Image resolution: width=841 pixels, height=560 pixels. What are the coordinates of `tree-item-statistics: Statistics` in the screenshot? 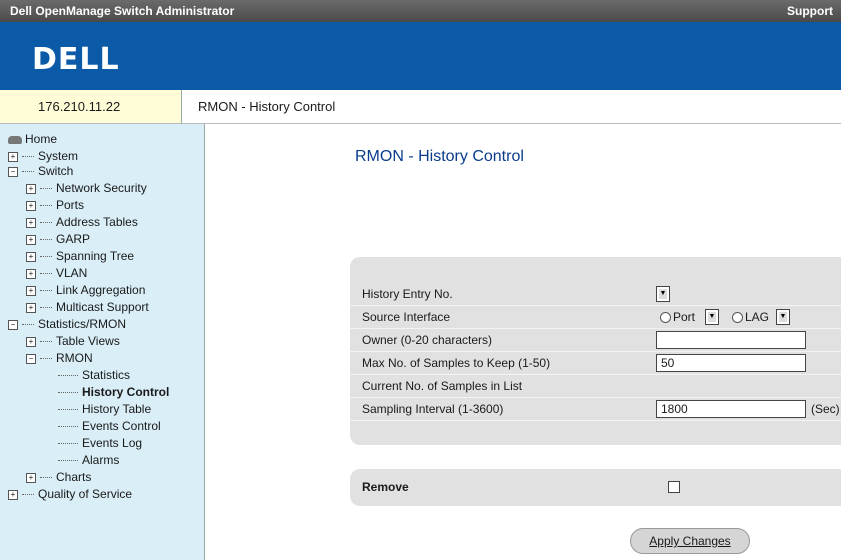 It's located at (94, 375).